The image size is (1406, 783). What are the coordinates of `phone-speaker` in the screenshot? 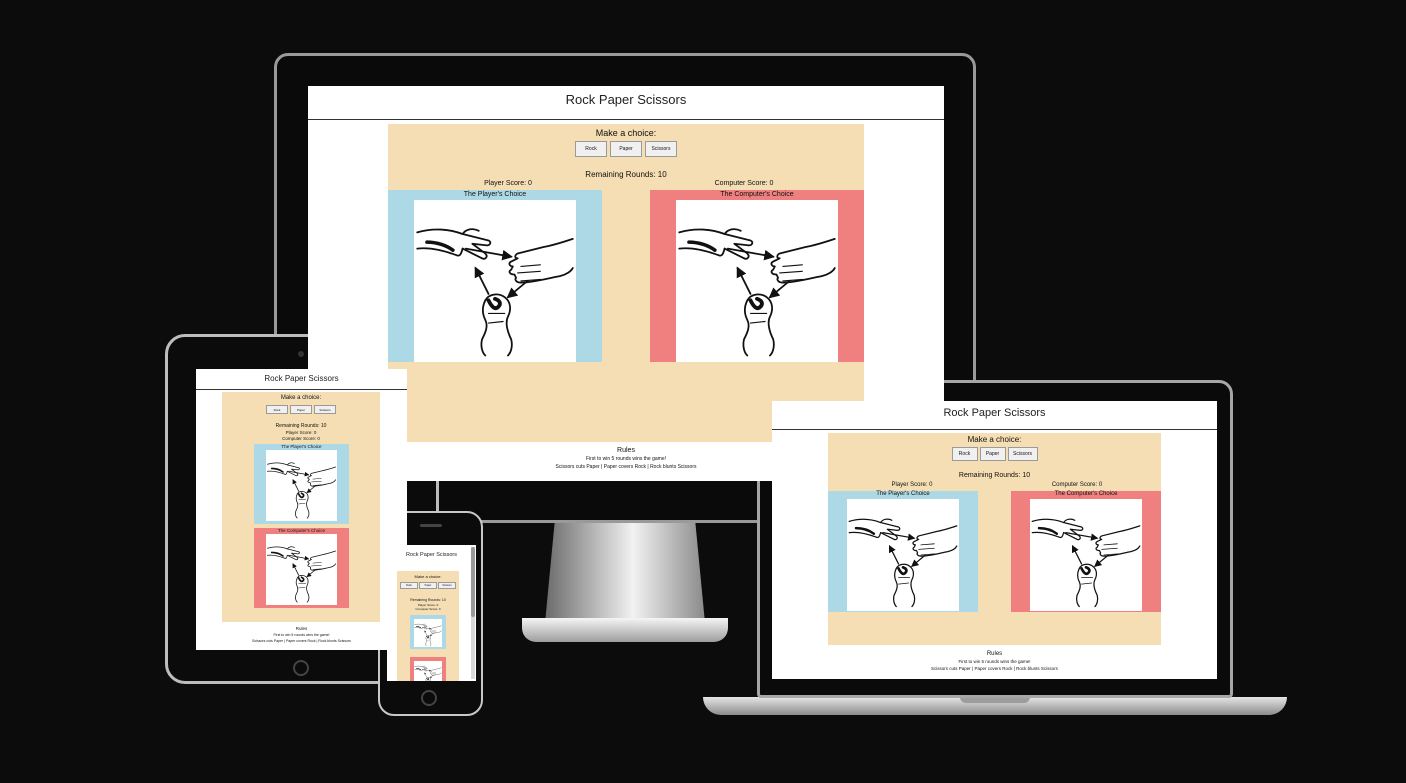 It's located at (431, 525).